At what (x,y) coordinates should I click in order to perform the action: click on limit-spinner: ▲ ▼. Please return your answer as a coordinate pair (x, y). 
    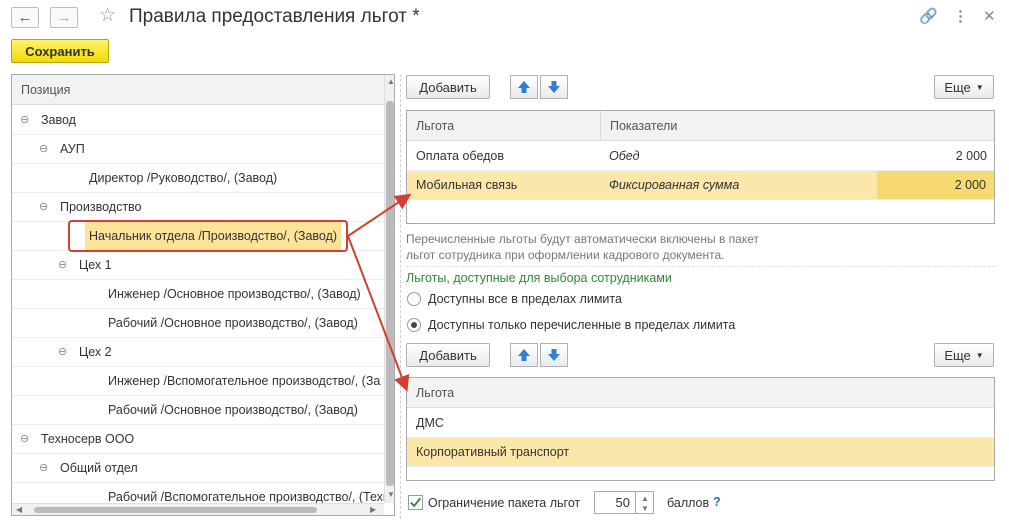
    Looking at the image, I should click on (645, 502).